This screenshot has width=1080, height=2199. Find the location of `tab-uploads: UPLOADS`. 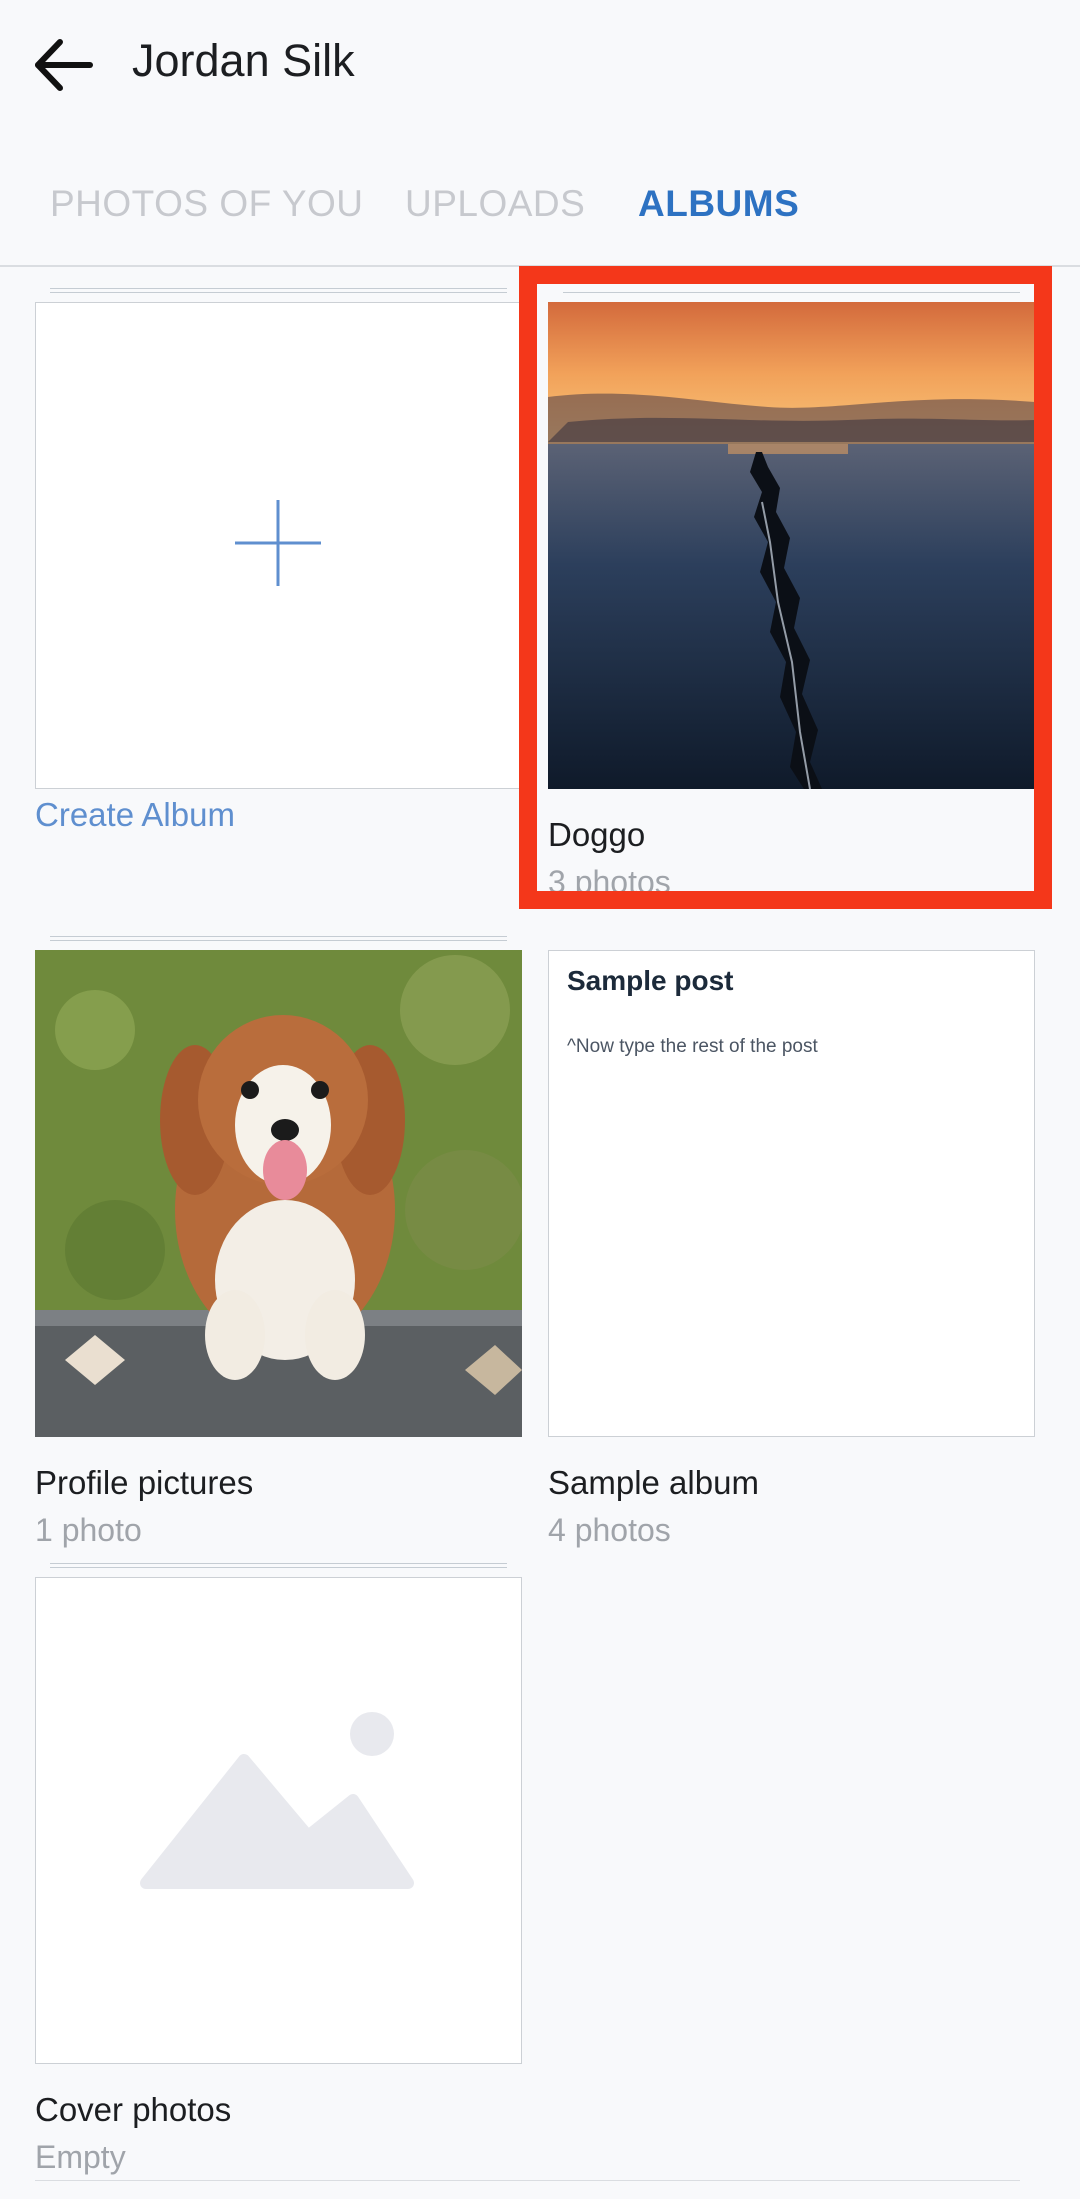

tab-uploads: UPLOADS is located at coordinates (495, 204).